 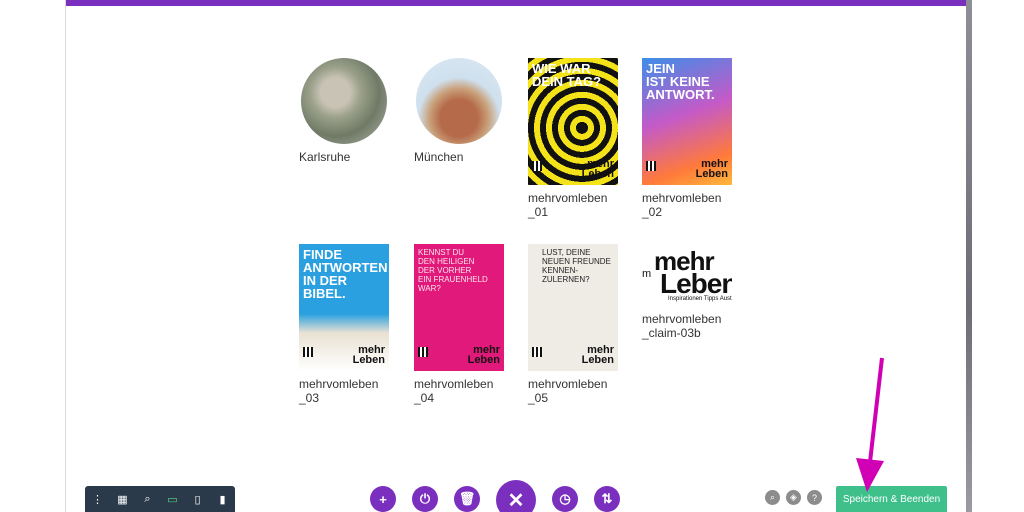 What do you see at coordinates (995, 256) in the screenshot?
I see `right-gutter` at bounding box center [995, 256].